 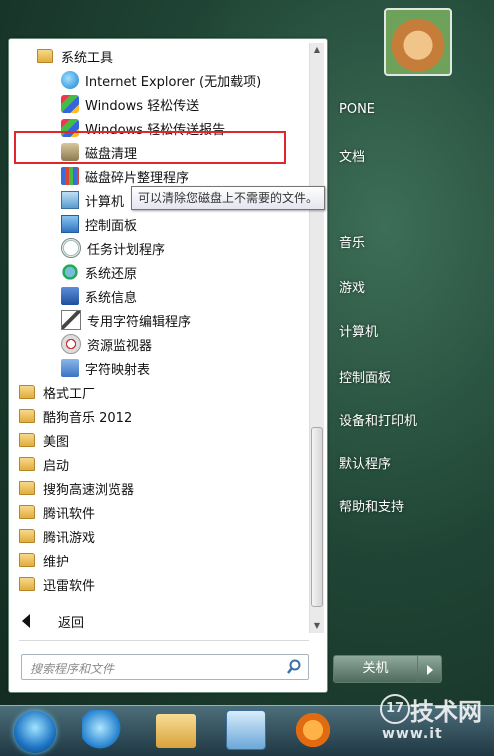 I want to click on shutdown-group: 关机, so click(x=388, y=669).